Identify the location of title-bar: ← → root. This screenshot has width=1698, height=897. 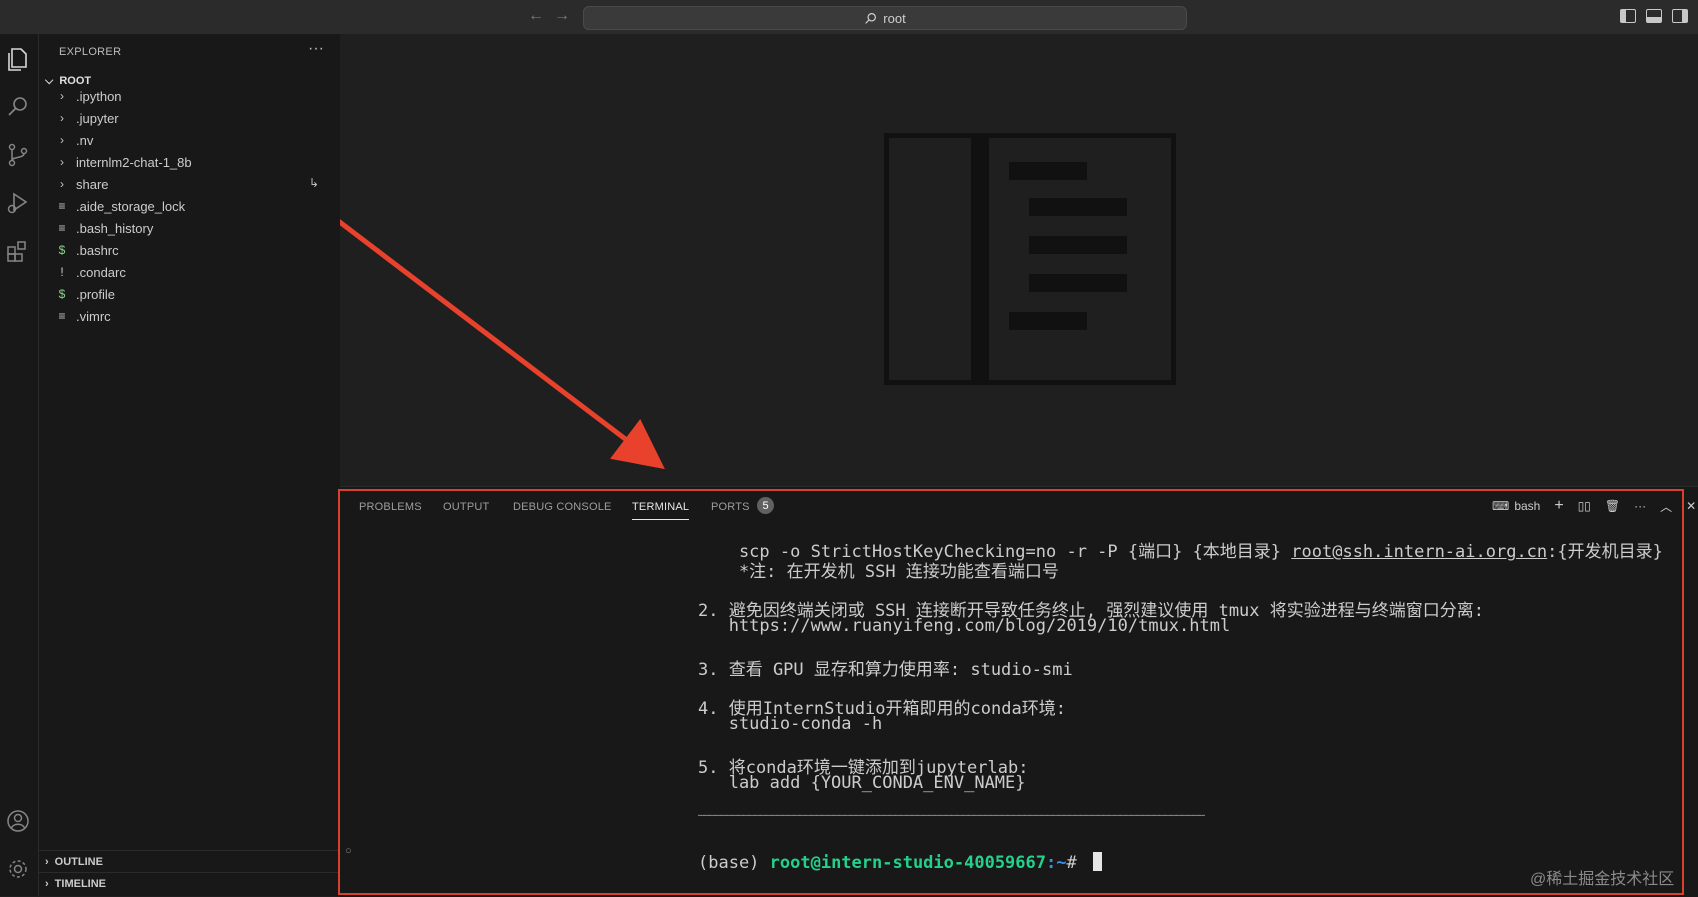
(849, 17).